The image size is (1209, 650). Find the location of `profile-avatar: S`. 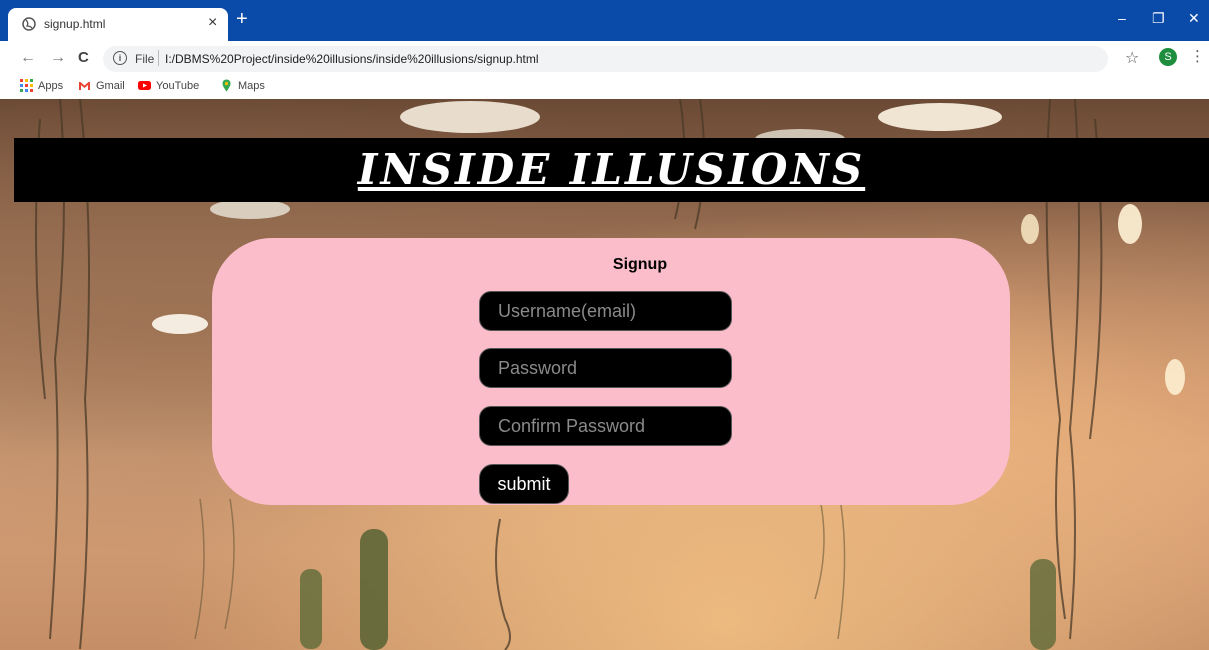

profile-avatar: S is located at coordinates (1168, 57).